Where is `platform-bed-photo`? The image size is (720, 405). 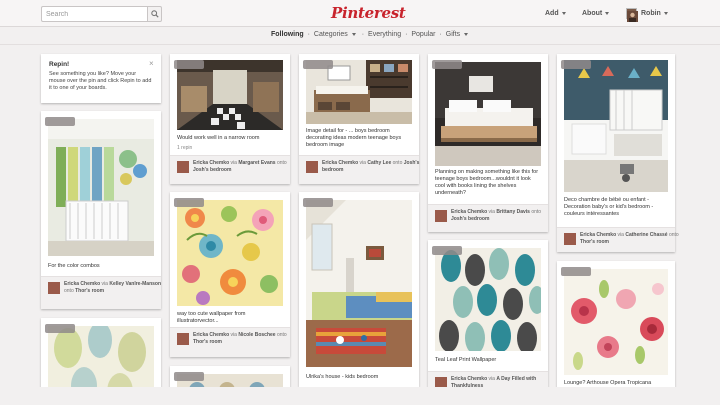 platform-bed-photo is located at coordinates (488, 114).